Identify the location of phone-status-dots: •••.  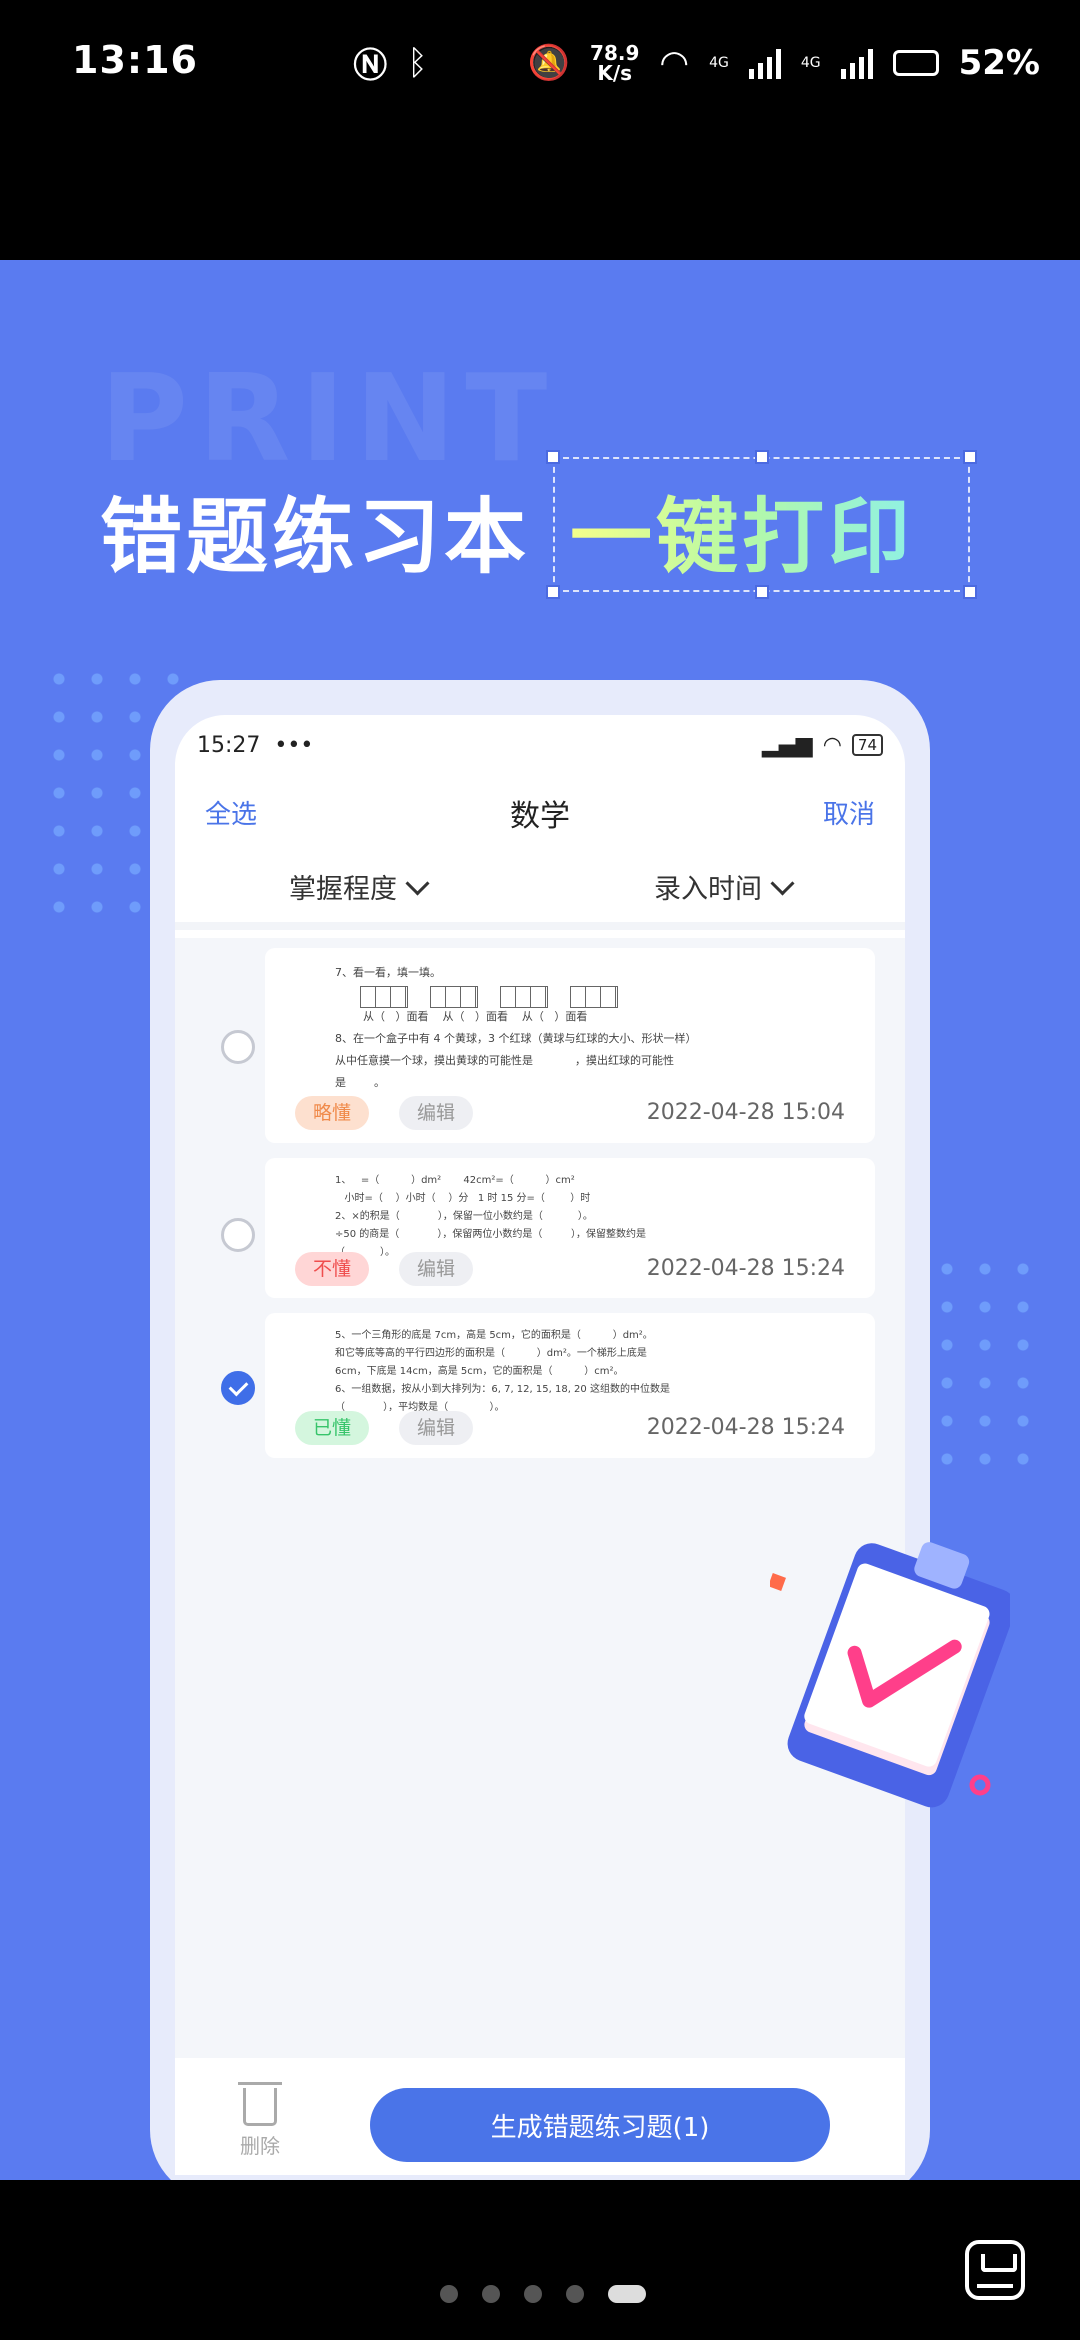
(294, 745).